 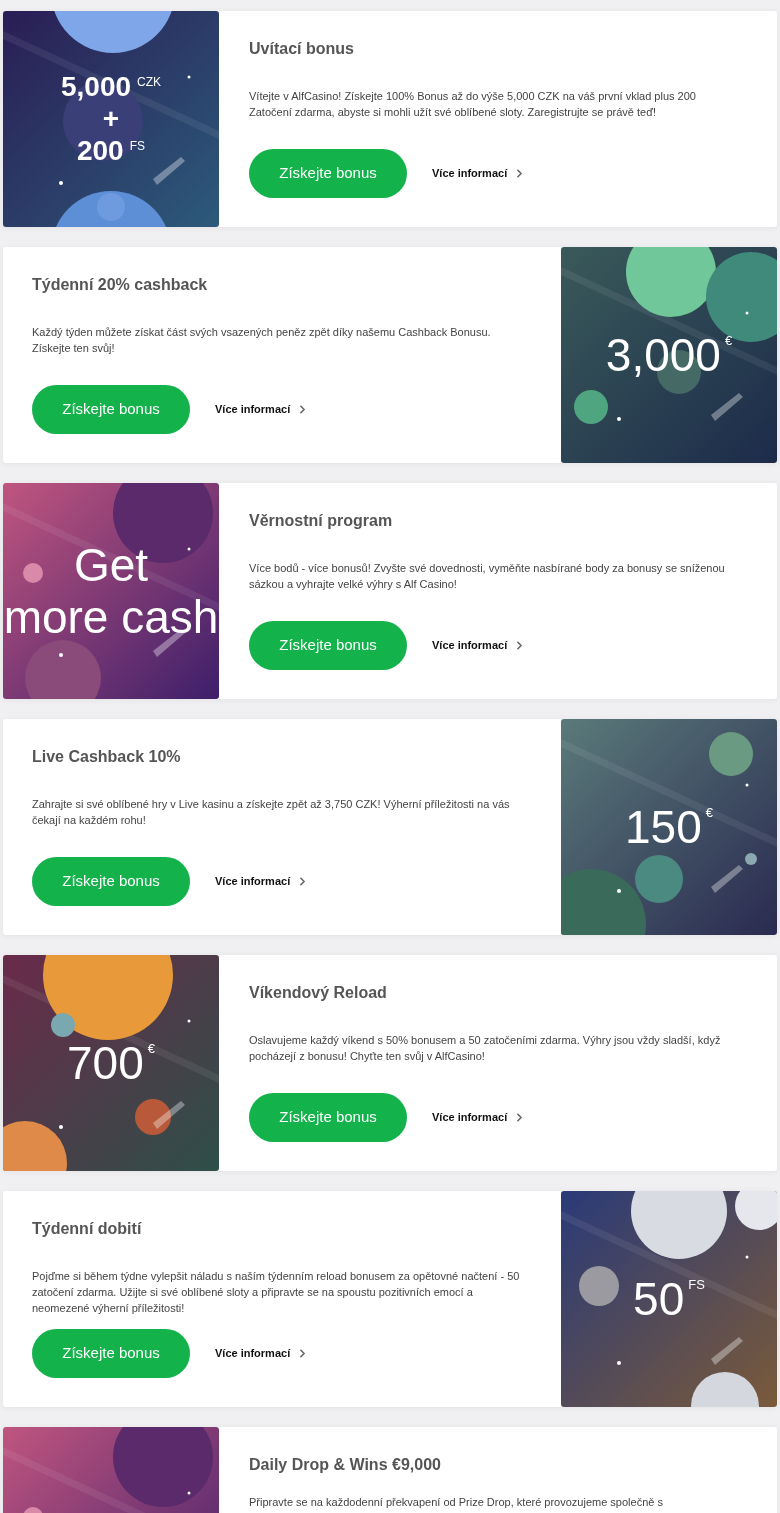 I want to click on promo-amount: 700, so click(x=105, y=1063).